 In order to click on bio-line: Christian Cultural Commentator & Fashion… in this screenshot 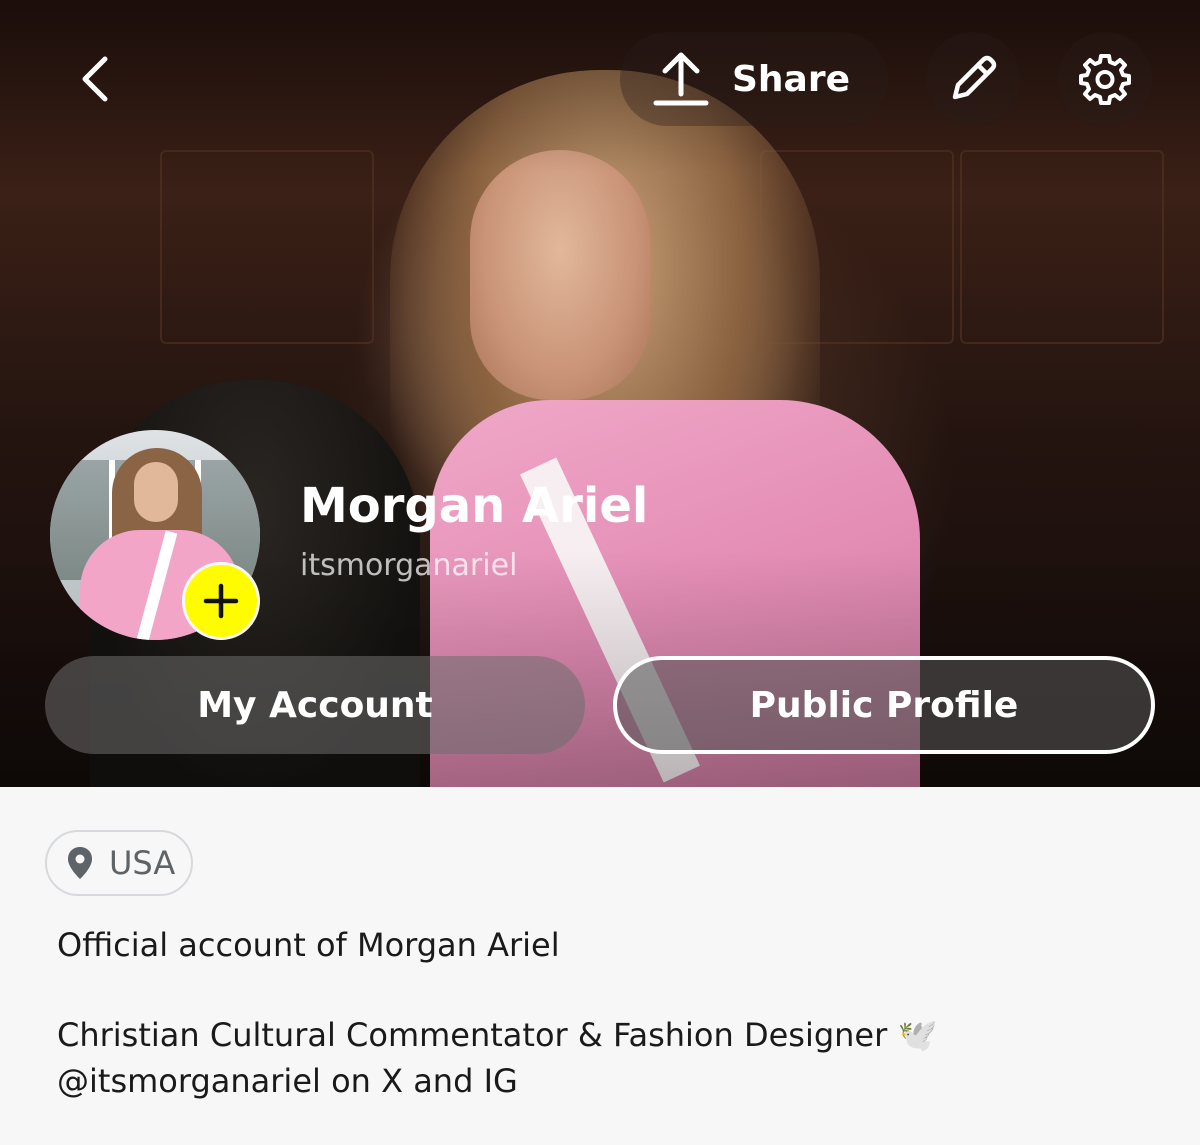, I will do `click(497, 1035)`.